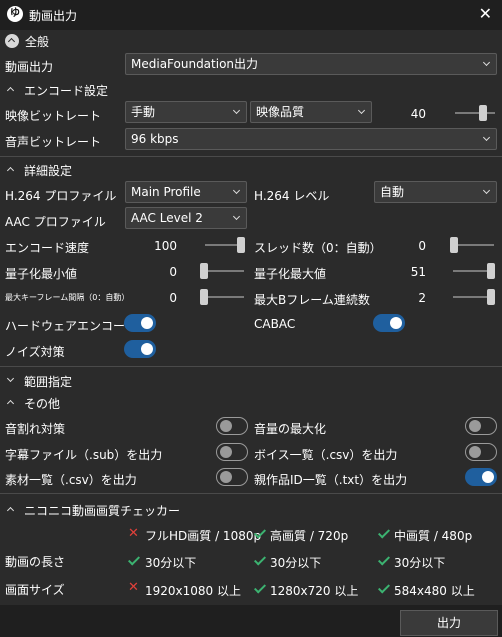 This screenshot has height=637, width=502. What do you see at coordinates (35, 590) in the screenshot?
I see `size-label: 画面サイズ` at bounding box center [35, 590].